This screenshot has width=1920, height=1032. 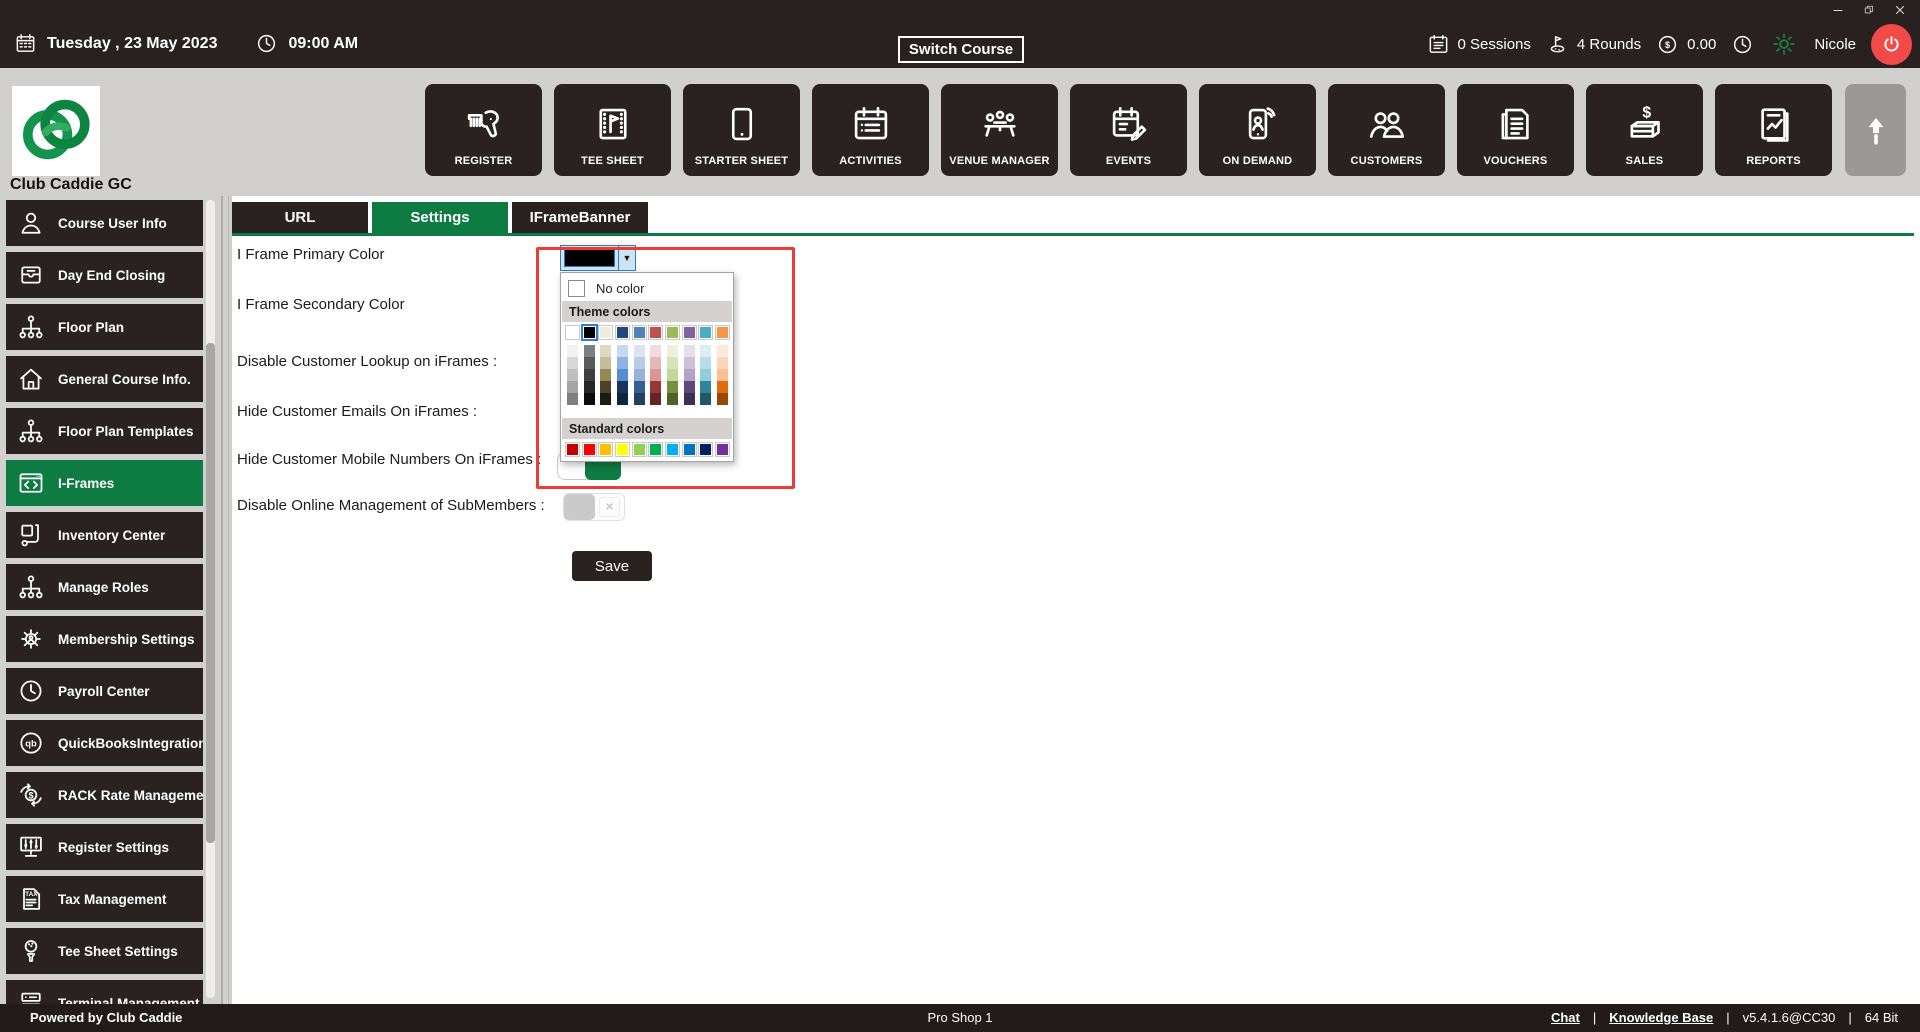 What do you see at coordinates (594, 507) in the screenshot?
I see `disable-submembers-toggle: ×` at bounding box center [594, 507].